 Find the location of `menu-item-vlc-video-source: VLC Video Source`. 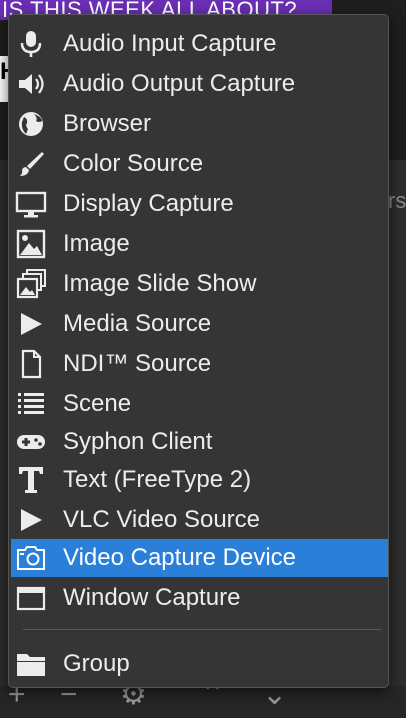

menu-item-vlc-video-source: VLC Video Source is located at coordinates (199, 520).